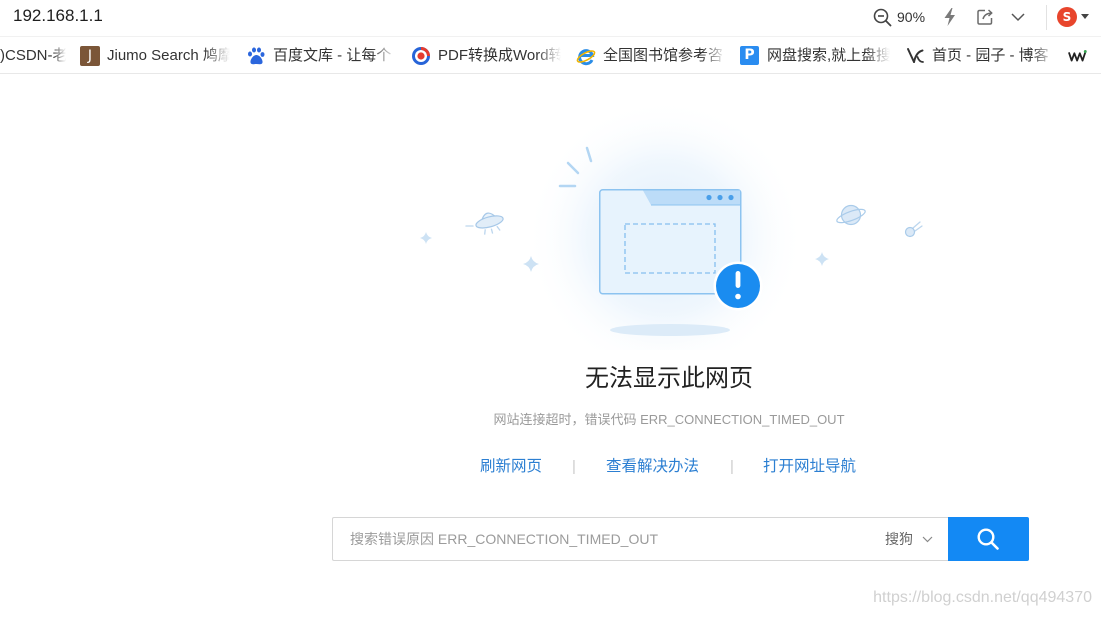 The width and height of the screenshot is (1101, 617). I want to click on search-field: 搜狗, so click(640, 539).